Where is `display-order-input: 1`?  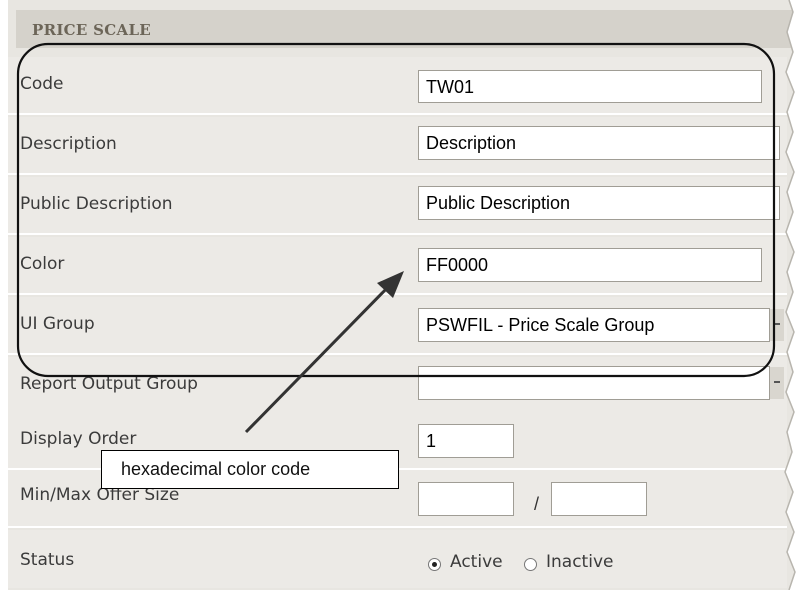
display-order-input: 1 is located at coordinates (466, 441).